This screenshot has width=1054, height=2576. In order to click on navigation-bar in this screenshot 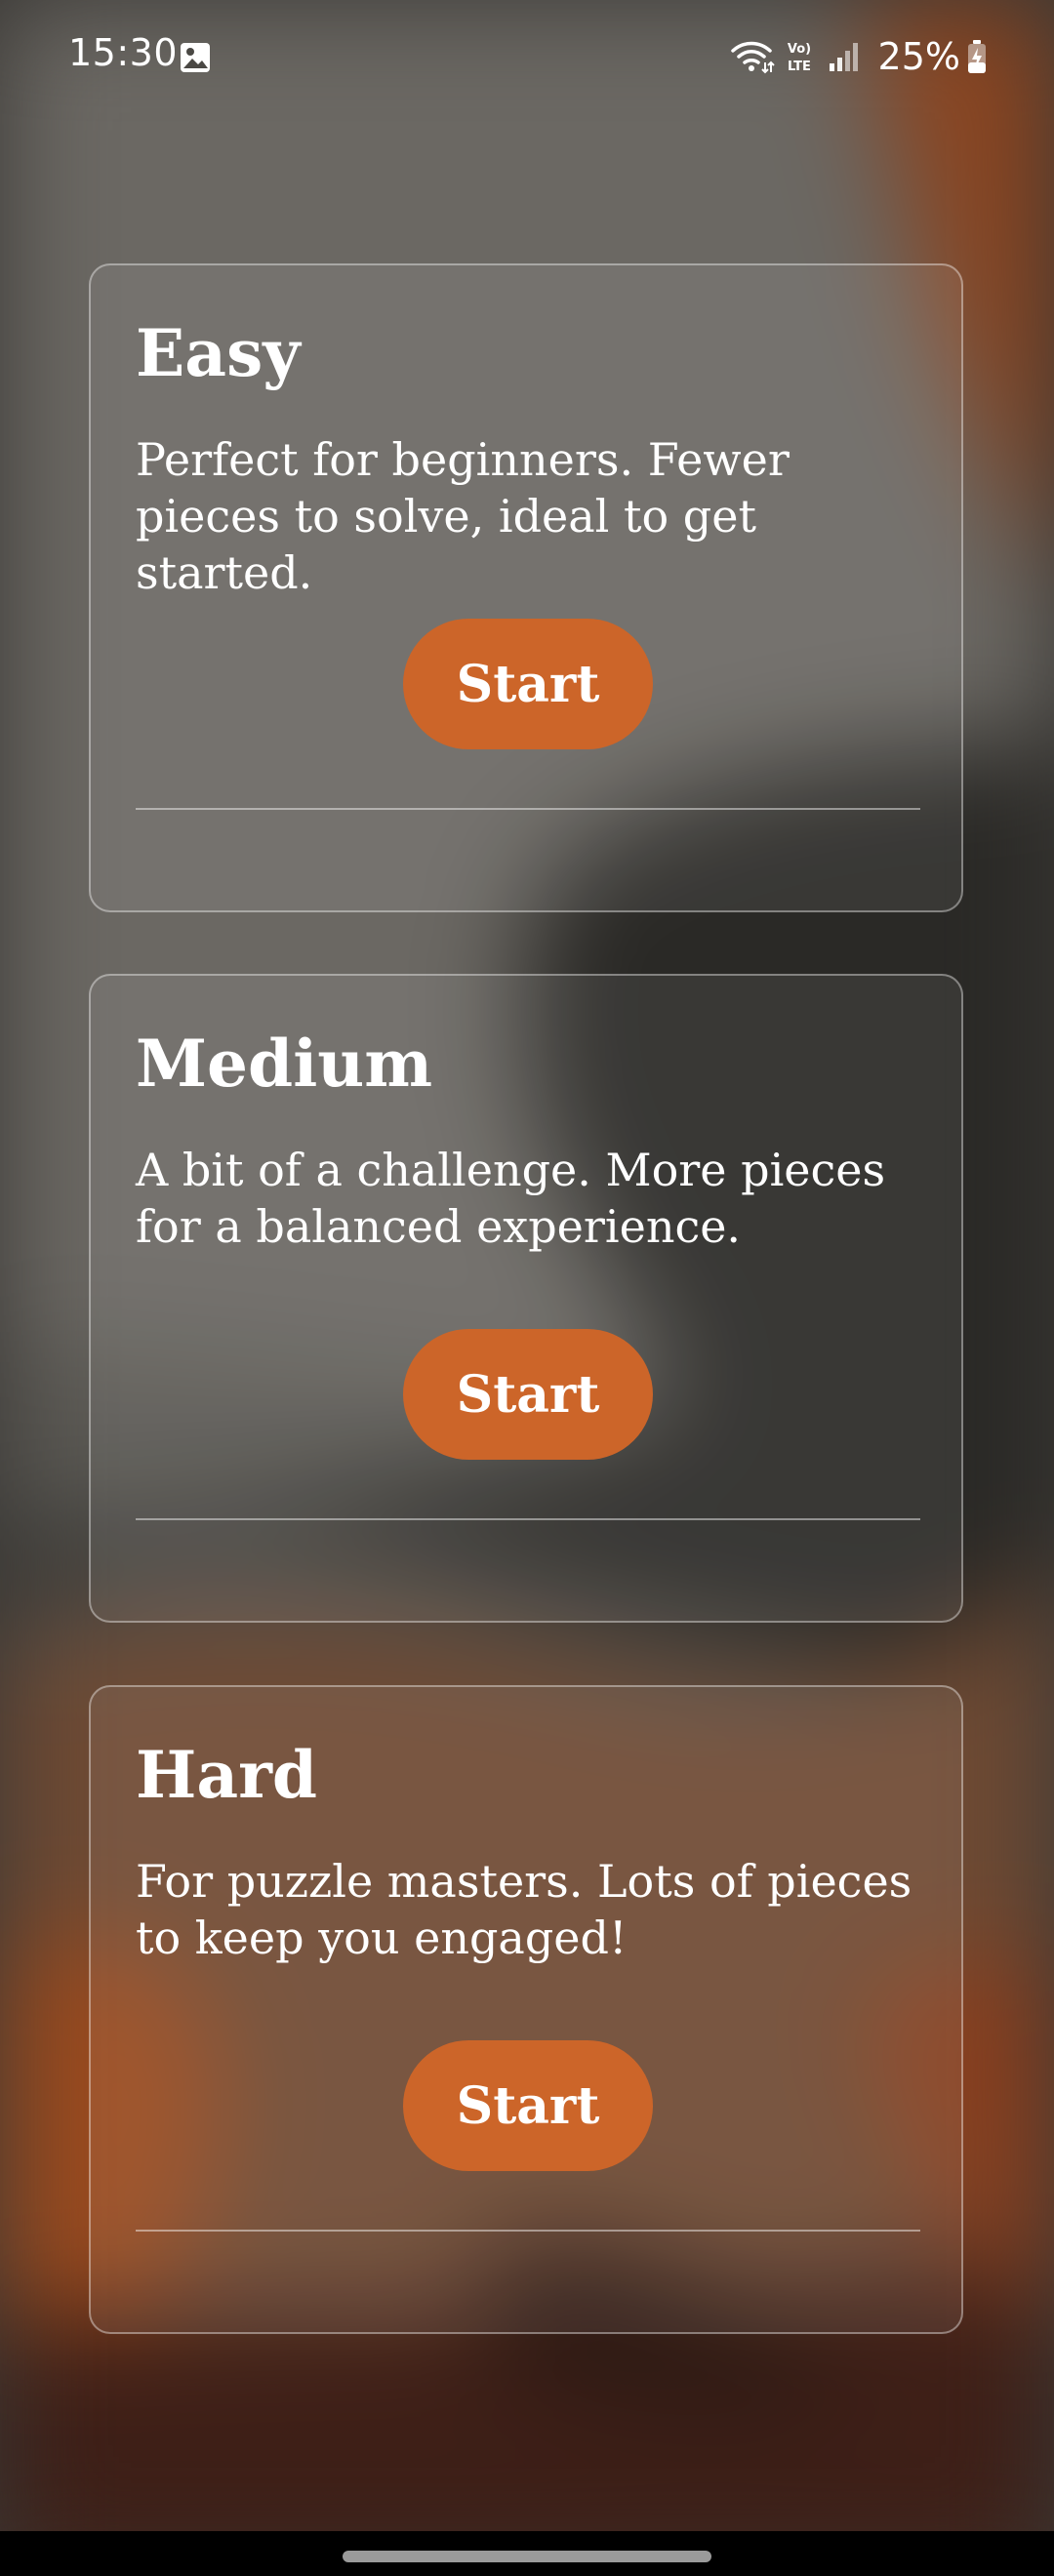, I will do `click(527, 2553)`.